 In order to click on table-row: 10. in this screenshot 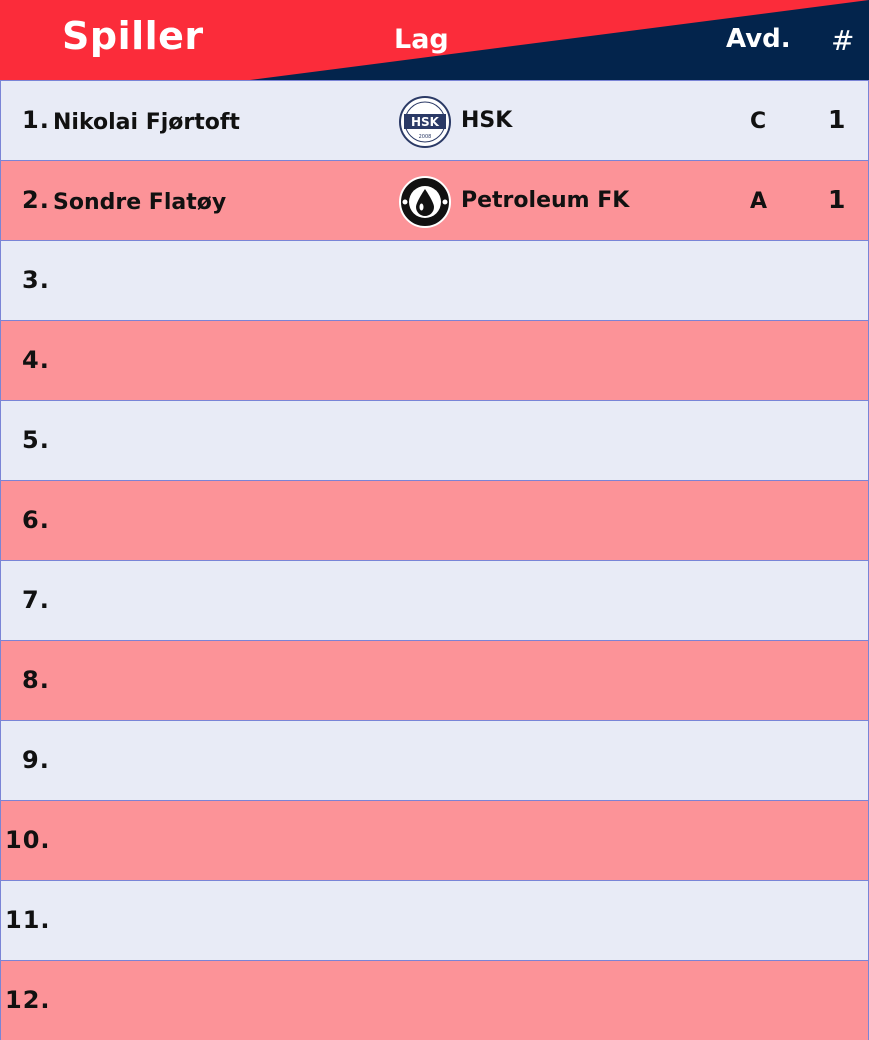, I will do `click(434, 840)`.